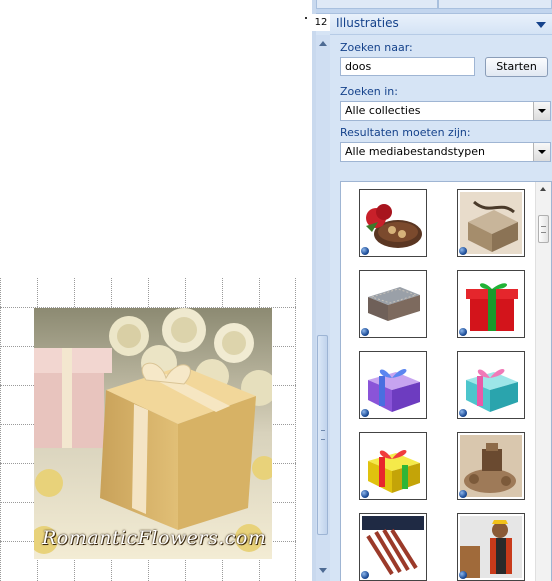 The image size is (552, 581). Describe the element at coordinates (445, 111) in the screenshot. I see `search-in-select: Alle collecties` at that location.